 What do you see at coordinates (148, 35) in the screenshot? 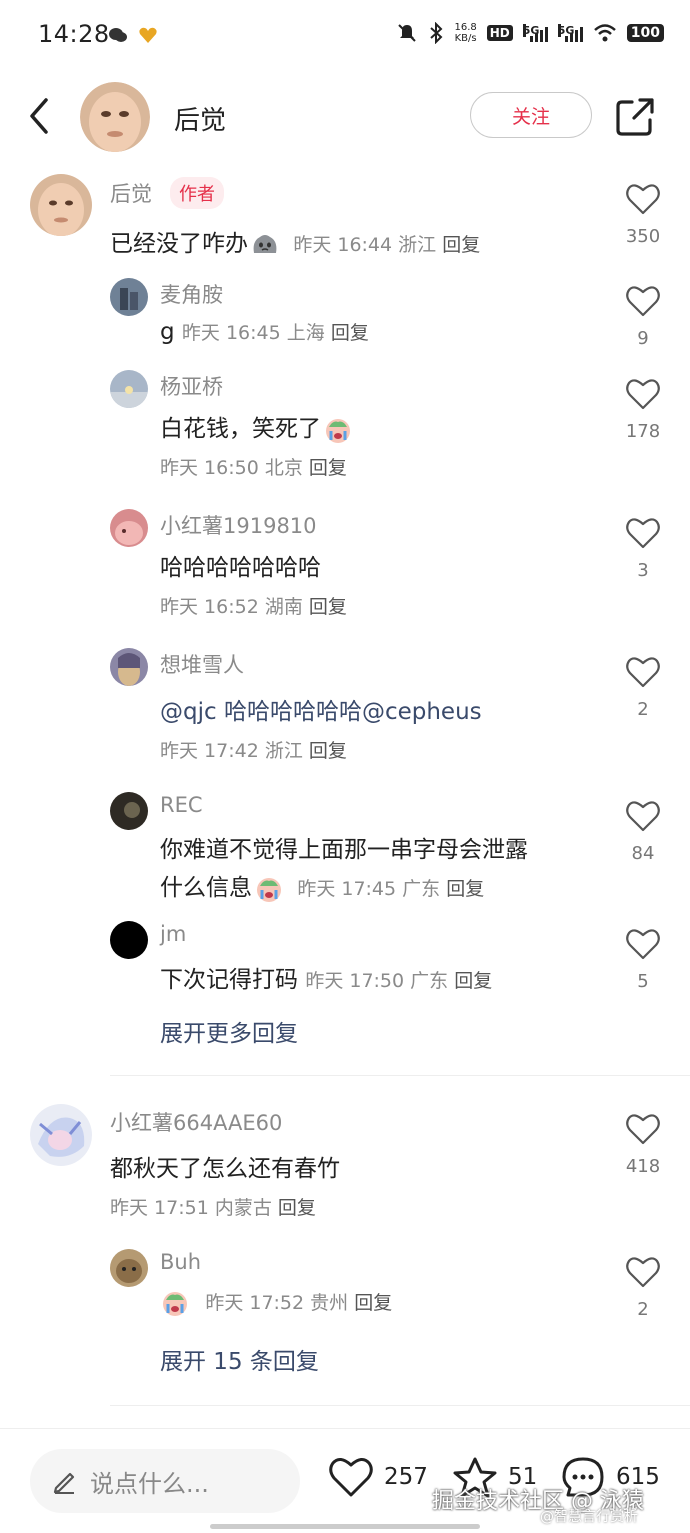
I see `heart-app-icon` at bounding box center [148, 35].